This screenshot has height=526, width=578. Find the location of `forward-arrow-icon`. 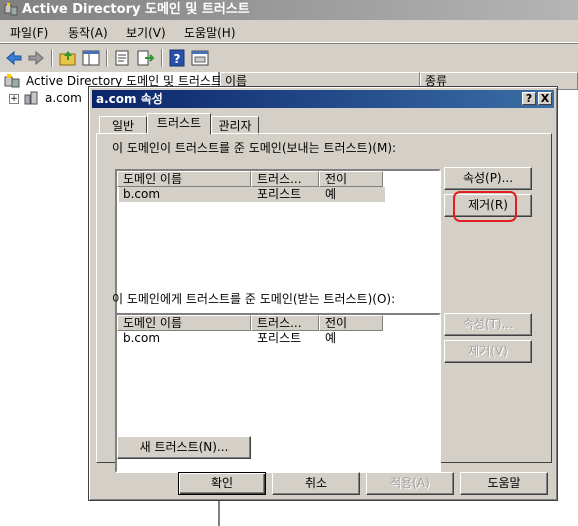

forward-arrow-icon is located at coordinates (36, 58).